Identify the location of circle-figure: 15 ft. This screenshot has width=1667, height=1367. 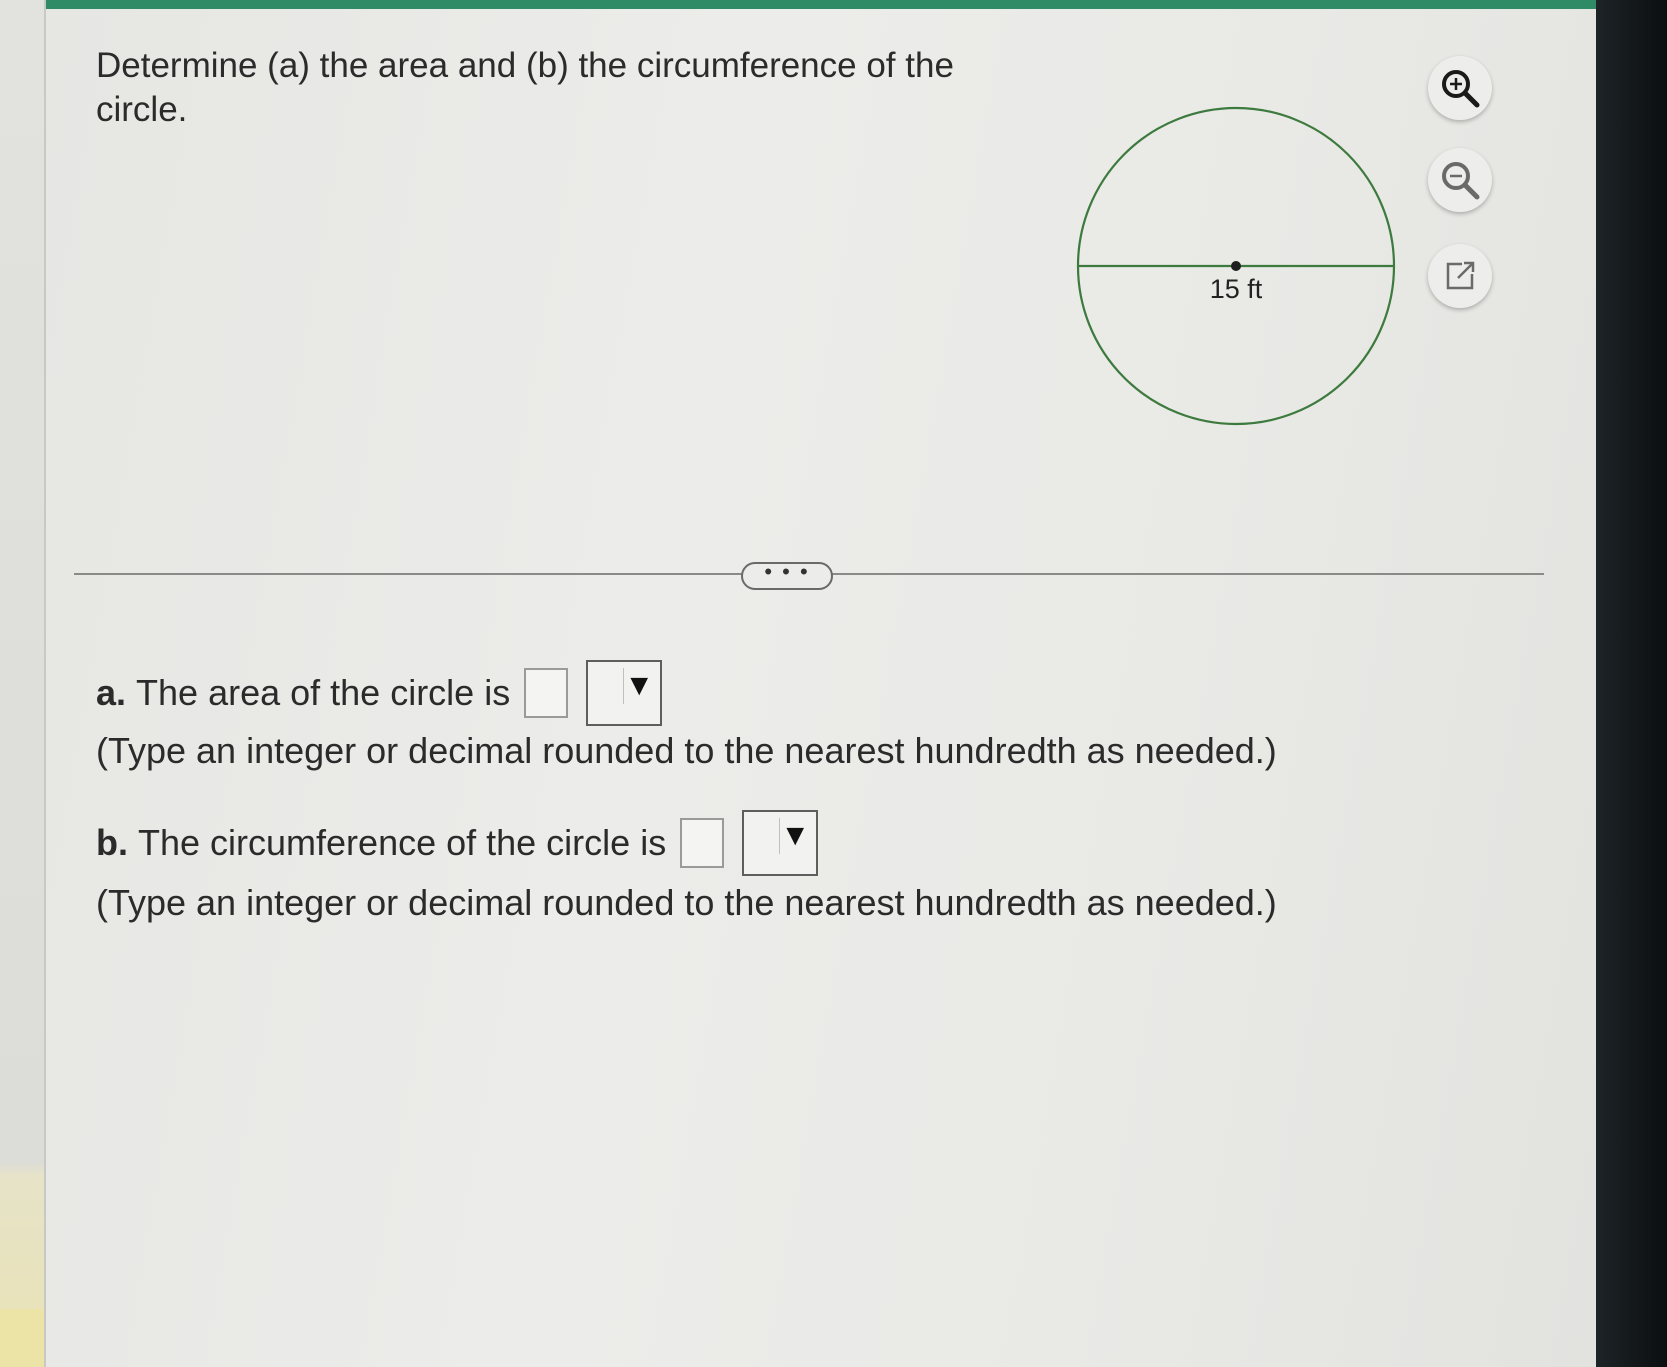
(1236, 266).